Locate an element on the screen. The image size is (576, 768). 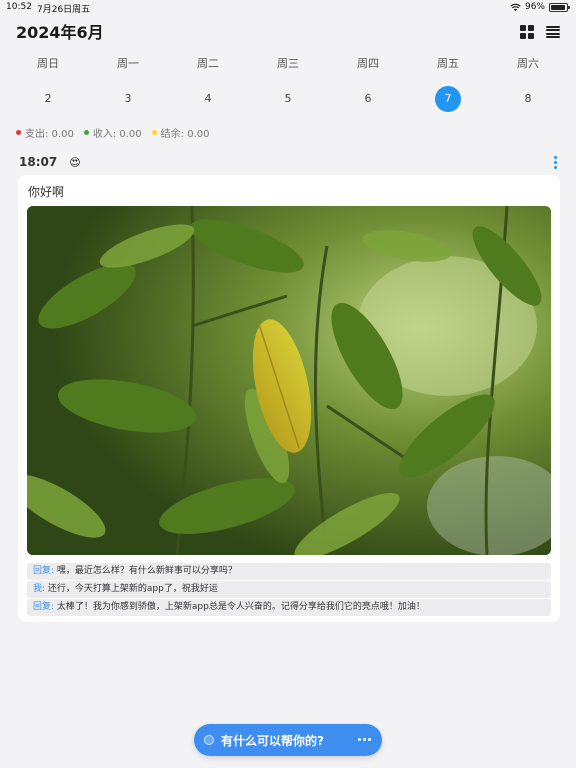
status-indicators: 96% is located at coordinates (540, 7).